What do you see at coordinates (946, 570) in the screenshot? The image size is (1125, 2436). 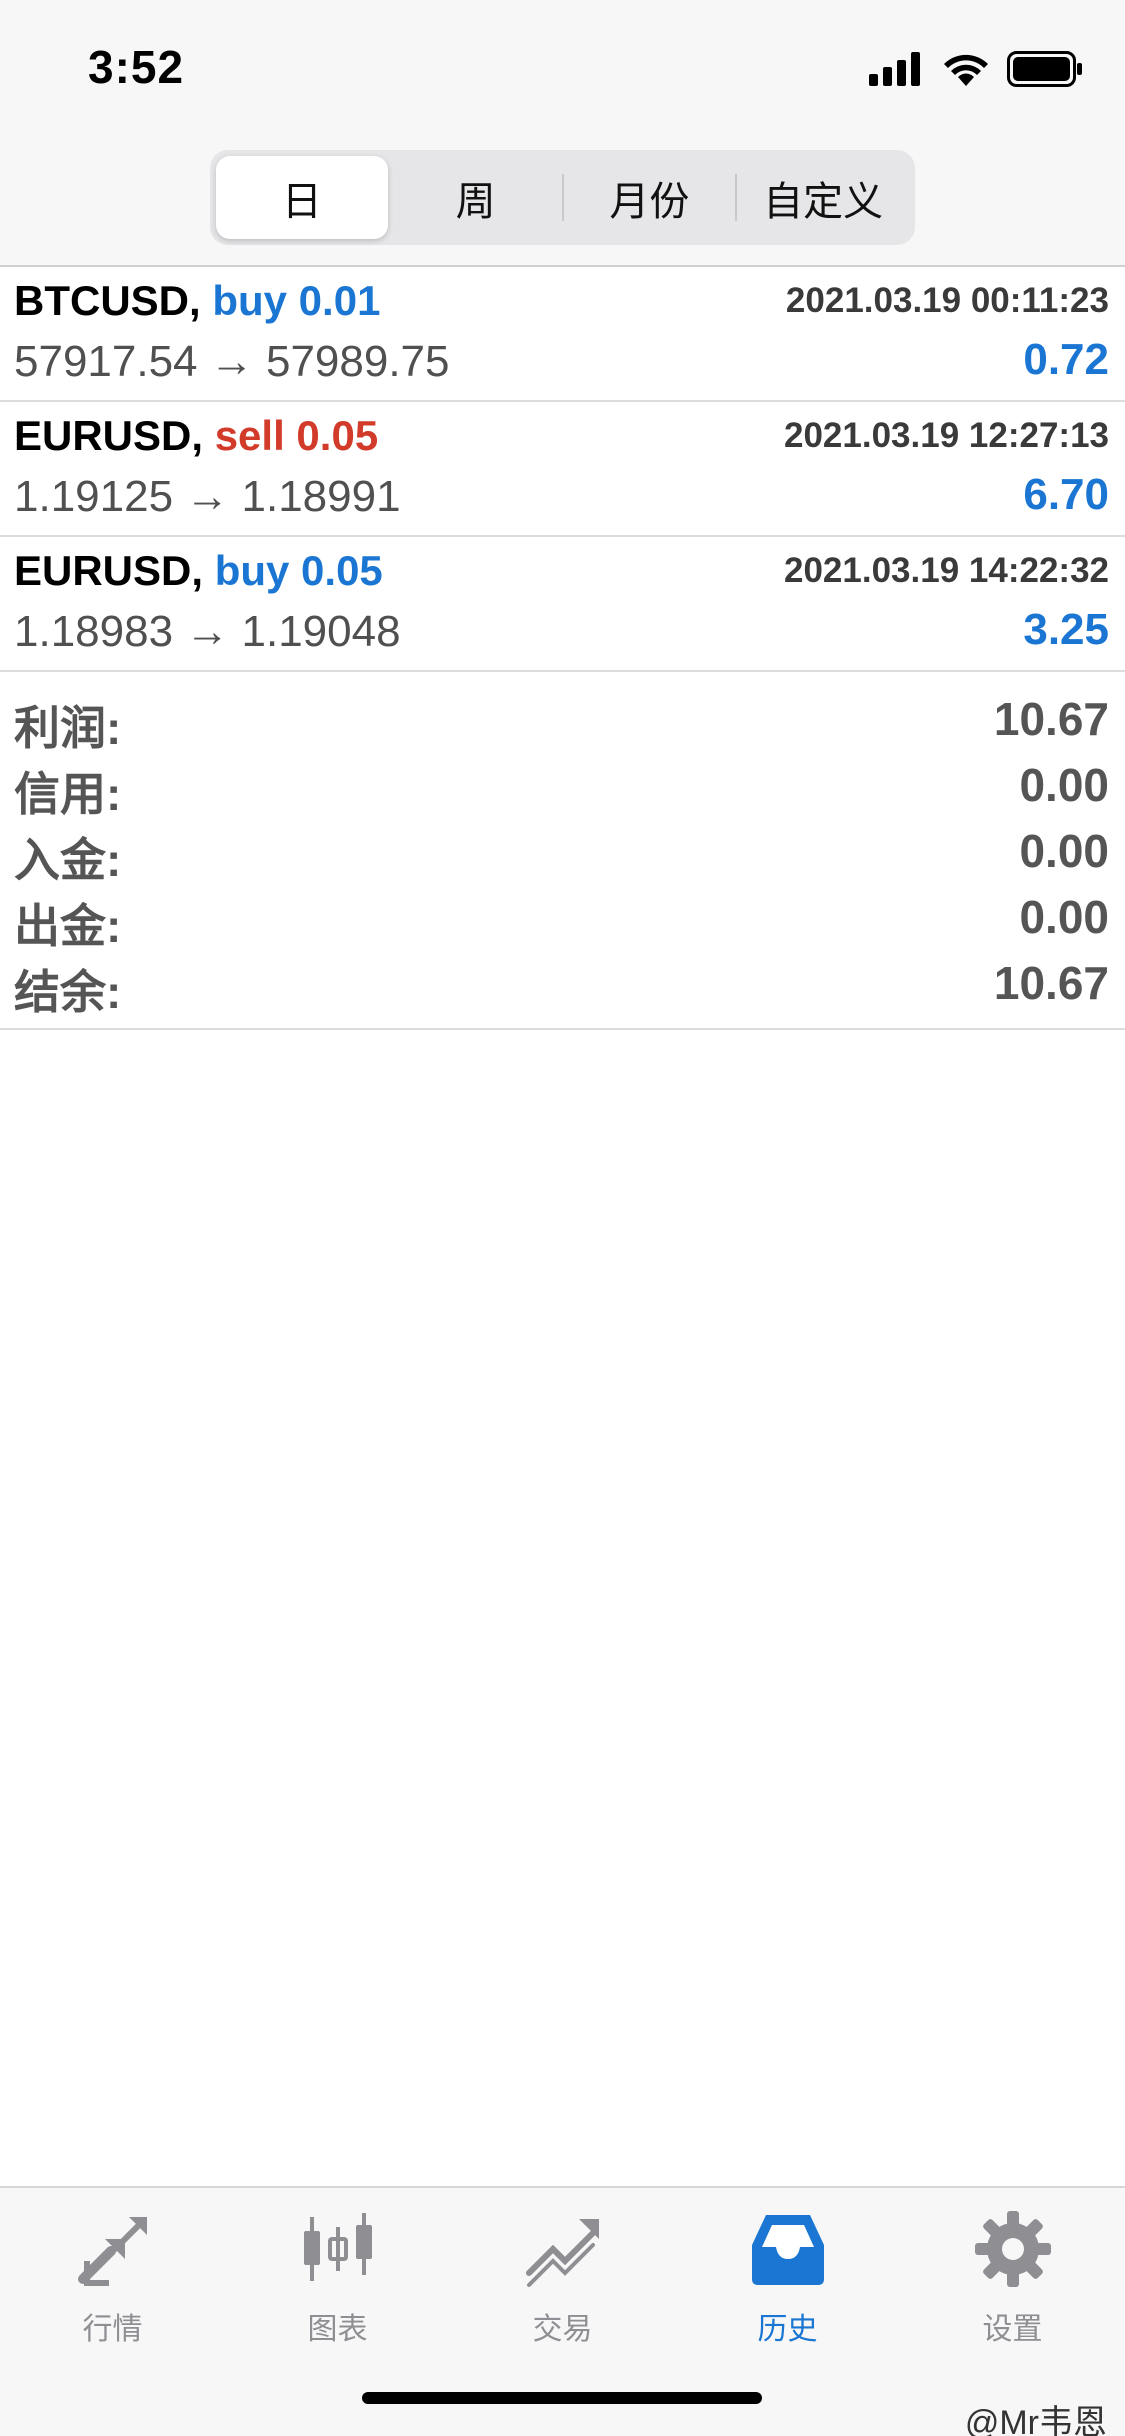 I see `trade-time: 2021.03.19 14:22:32` at bounding box center [946, 570].